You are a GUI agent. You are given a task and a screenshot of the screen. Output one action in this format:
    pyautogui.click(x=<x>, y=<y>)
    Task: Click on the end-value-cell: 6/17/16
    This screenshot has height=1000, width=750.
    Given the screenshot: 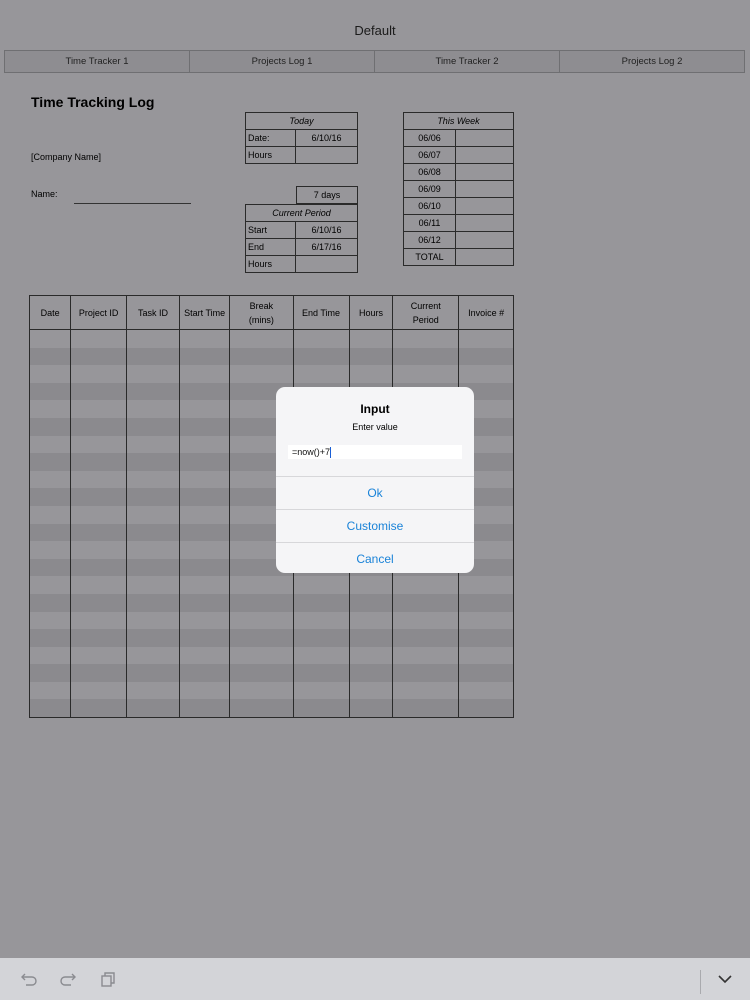 What is the action you would take?
    pyautogui.click(x=326, y=247)
    